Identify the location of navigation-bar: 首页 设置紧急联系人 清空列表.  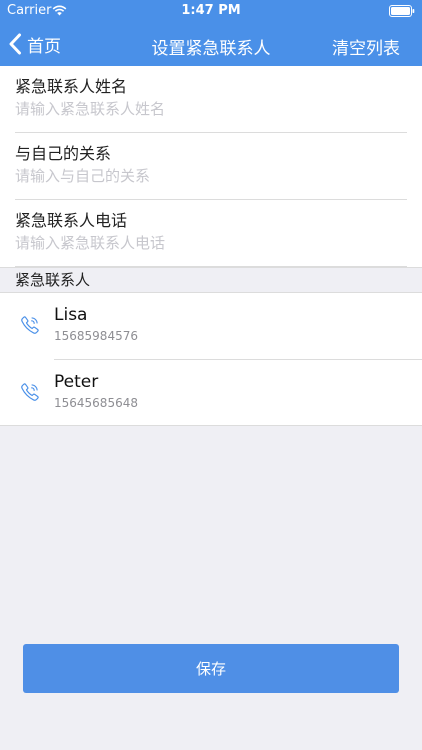
(211, 44).